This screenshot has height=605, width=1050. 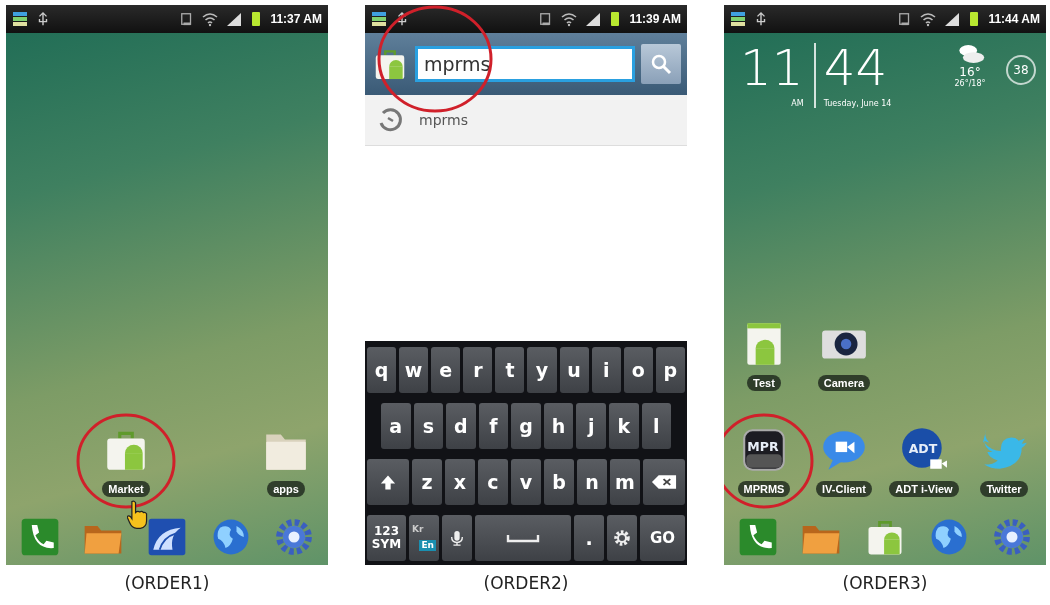 What do you see at coordinates (424, 538) in the screenshot?
I see `language-key: Kr En` at bounding box center [424, 538].